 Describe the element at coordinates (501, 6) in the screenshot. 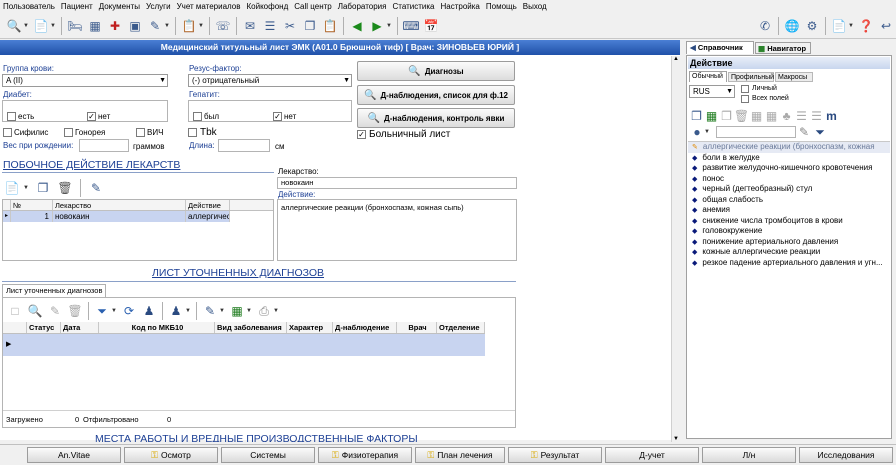

I see `menu-help: Помощь` at that location.